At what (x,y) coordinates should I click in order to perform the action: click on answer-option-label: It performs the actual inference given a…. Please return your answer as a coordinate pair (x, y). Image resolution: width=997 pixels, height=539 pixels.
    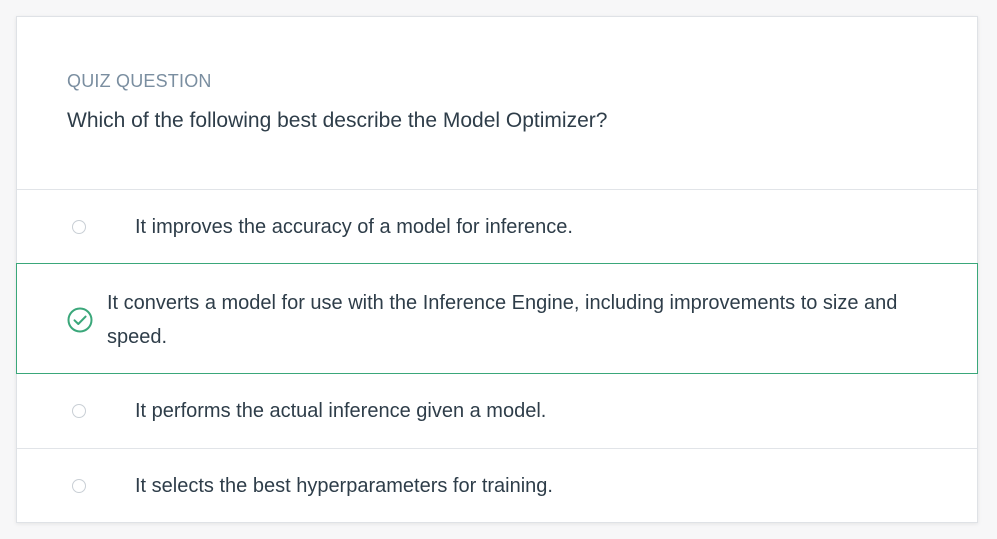
    Looking at the image, I should click on (341, 411).